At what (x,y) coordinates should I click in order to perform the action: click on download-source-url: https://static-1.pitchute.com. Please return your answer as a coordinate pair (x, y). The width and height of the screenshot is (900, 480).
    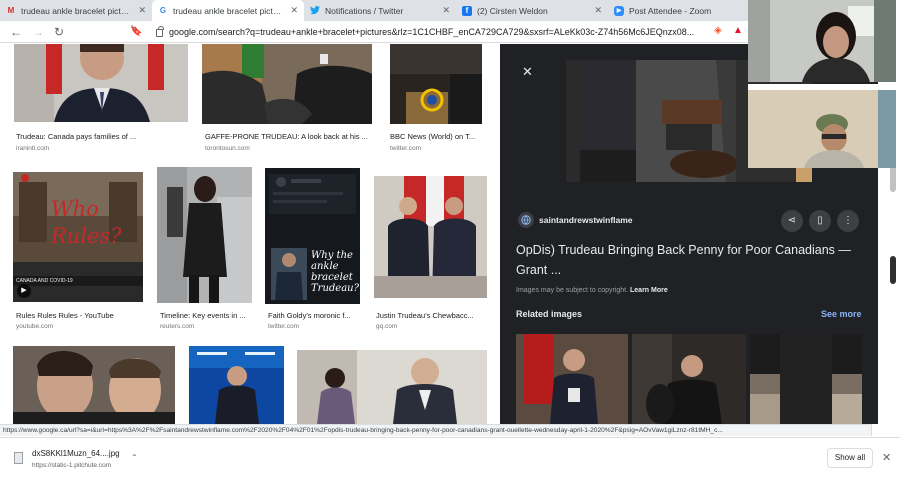
    Looking at the image, I should click on (72, 465).